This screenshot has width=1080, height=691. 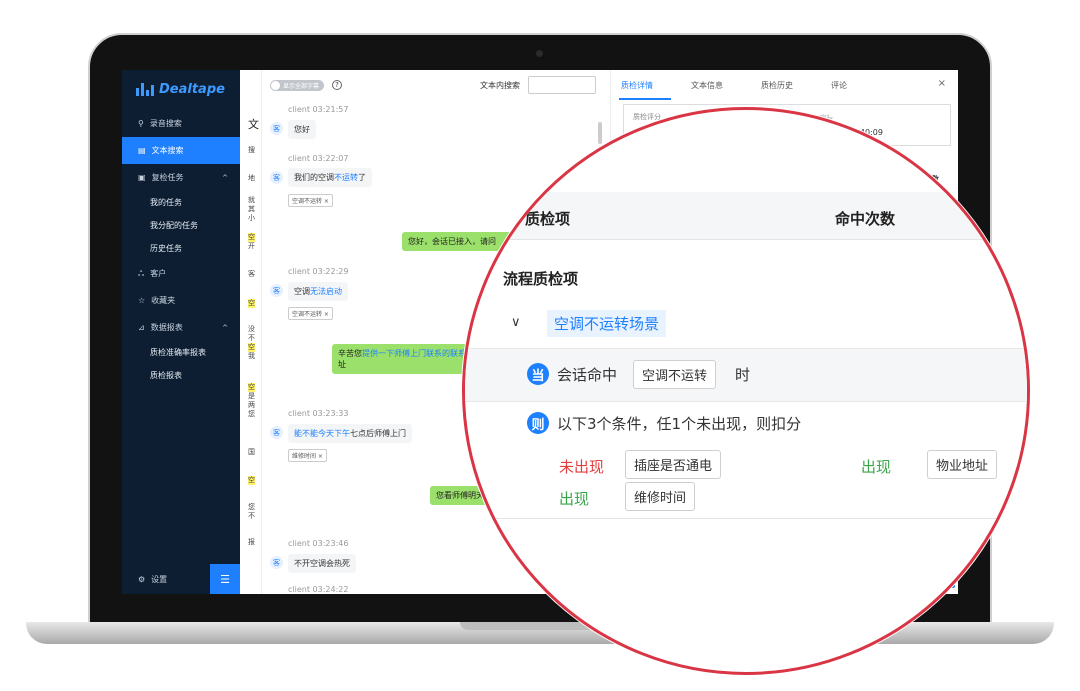 What do you see at coordinates (318, 158) in the screenshot?
I see `message-time: client 03:22:07` at bounding box center [318, 158].